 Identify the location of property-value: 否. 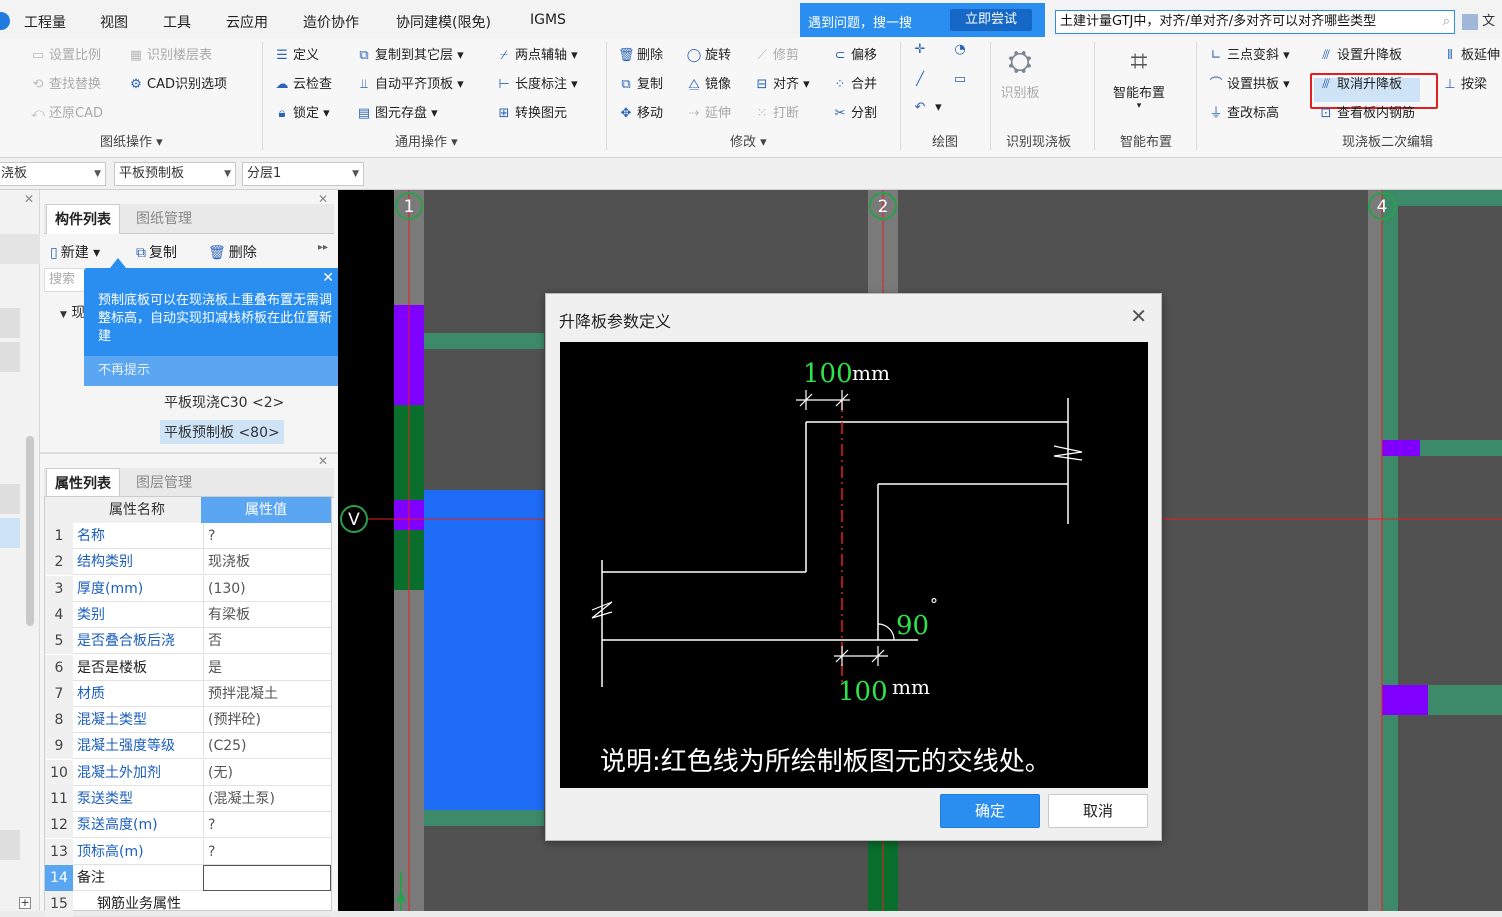
(267, 641).